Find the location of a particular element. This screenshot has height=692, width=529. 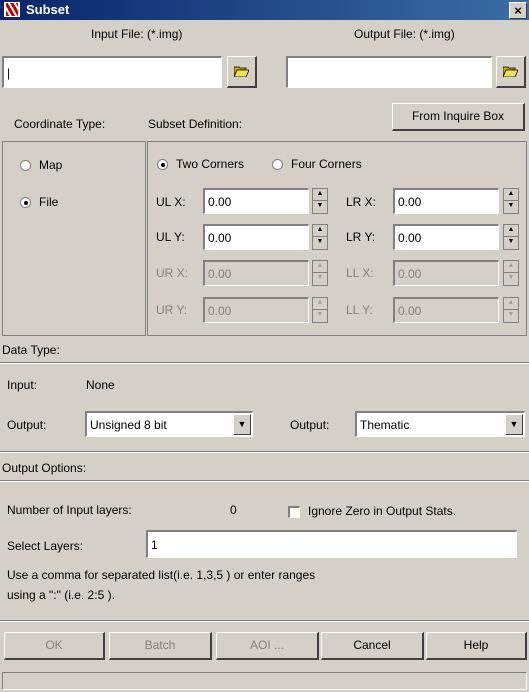

data-type-label: Data Type: is located at coordinates (31, 350).